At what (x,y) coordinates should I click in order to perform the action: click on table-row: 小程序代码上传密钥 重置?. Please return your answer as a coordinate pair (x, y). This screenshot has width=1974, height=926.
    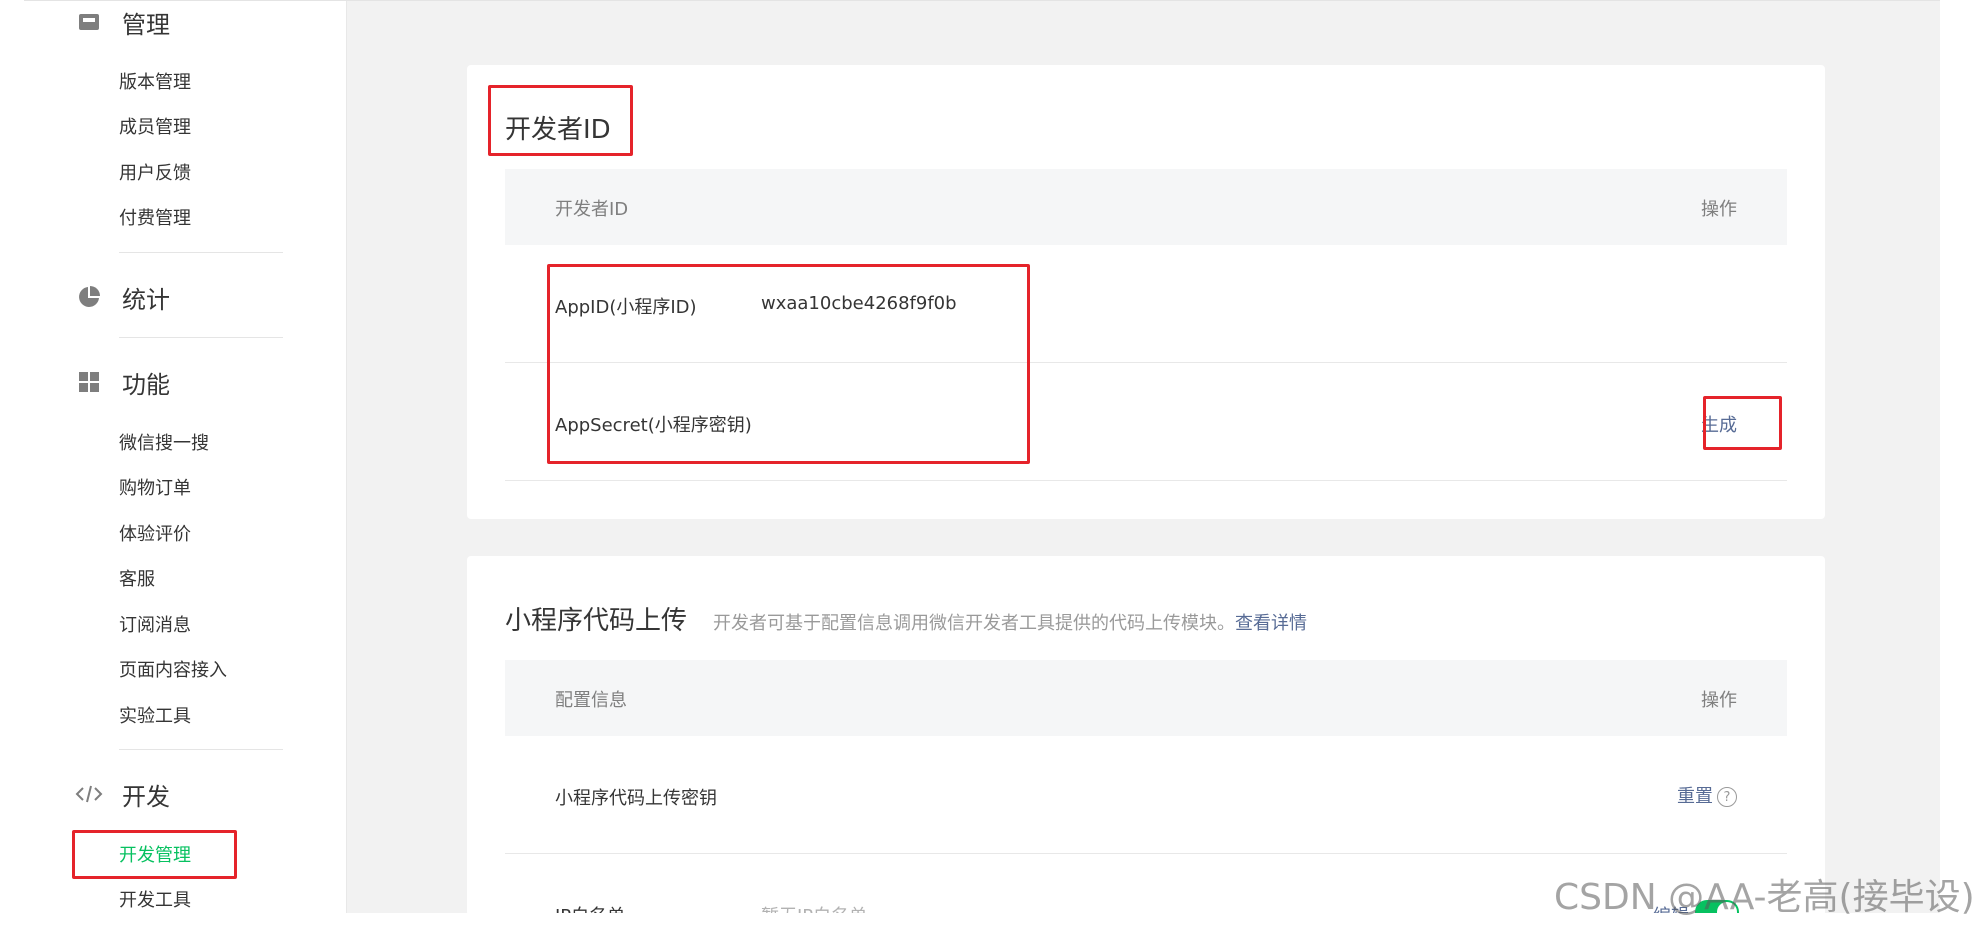
    Looking at the image, I should click on (1146, 795).